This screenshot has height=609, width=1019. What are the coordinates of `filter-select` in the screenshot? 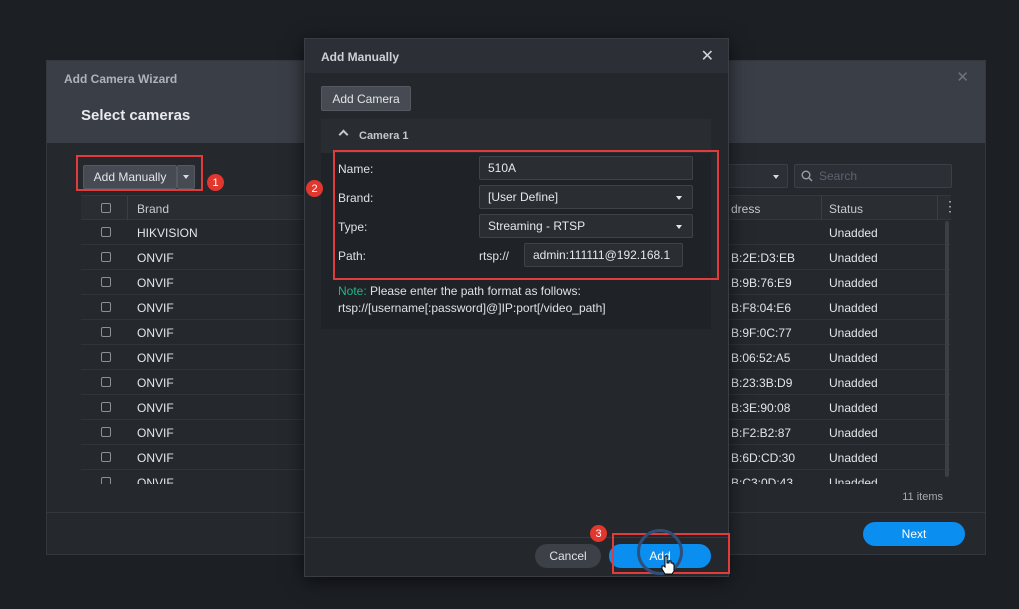 It's located at (757, 176).